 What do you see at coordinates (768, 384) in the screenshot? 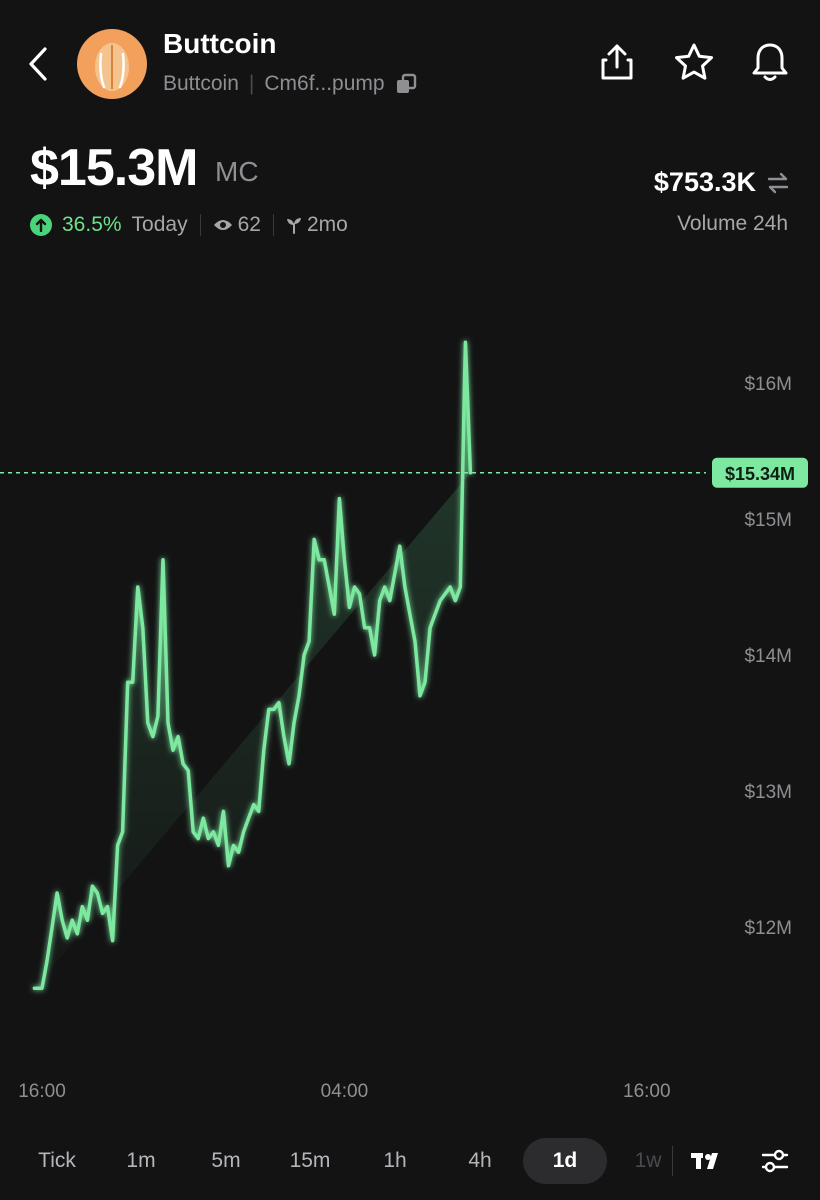
I see `y-axis-tick-label: $16M` at bounding box center [768, 384].